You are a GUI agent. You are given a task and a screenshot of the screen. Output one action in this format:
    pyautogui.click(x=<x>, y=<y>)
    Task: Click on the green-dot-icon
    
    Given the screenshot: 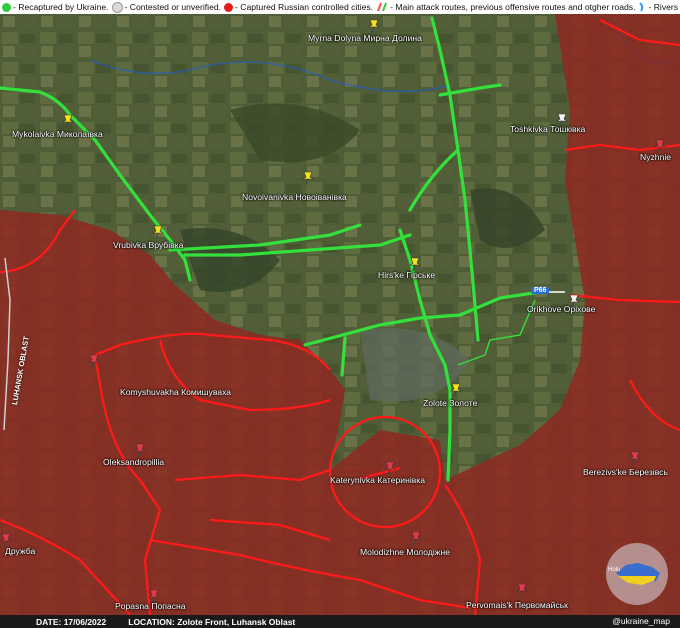 What is the action you would take?
    pyautogui.click(x=6, y=7)
    